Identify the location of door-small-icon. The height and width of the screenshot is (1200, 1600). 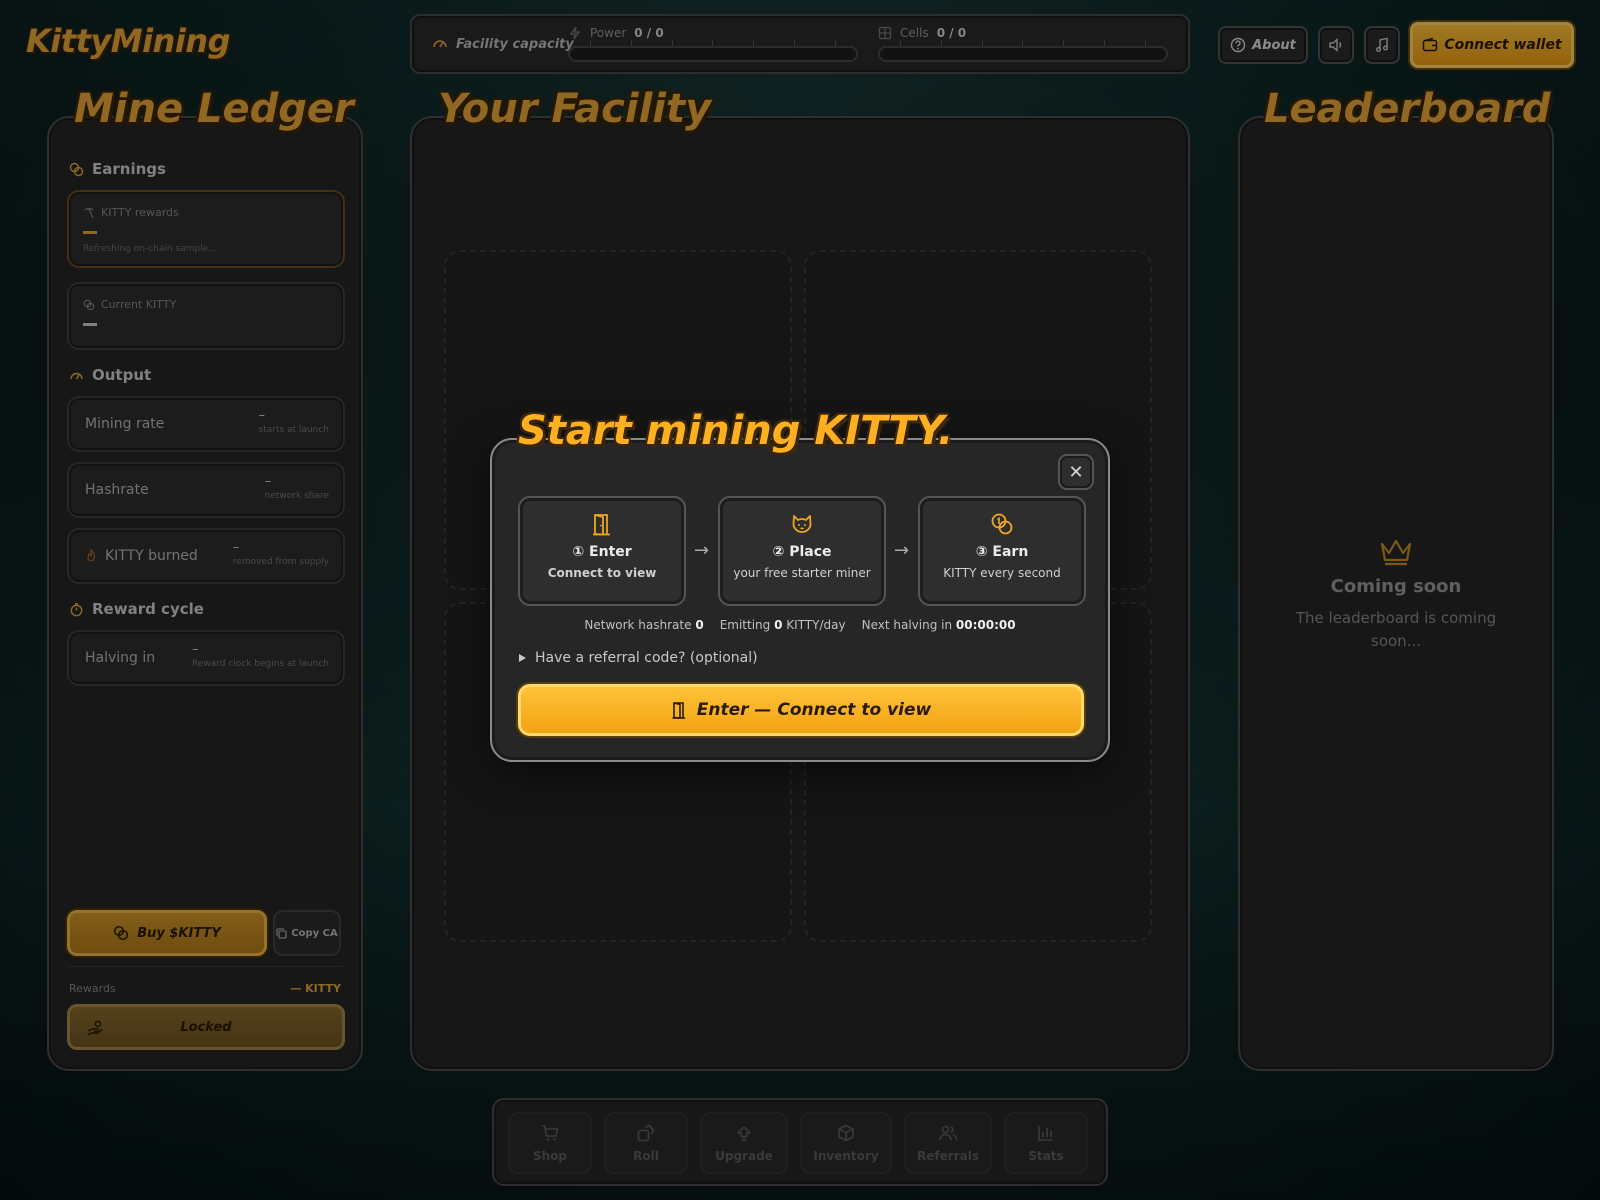
(679, 710).